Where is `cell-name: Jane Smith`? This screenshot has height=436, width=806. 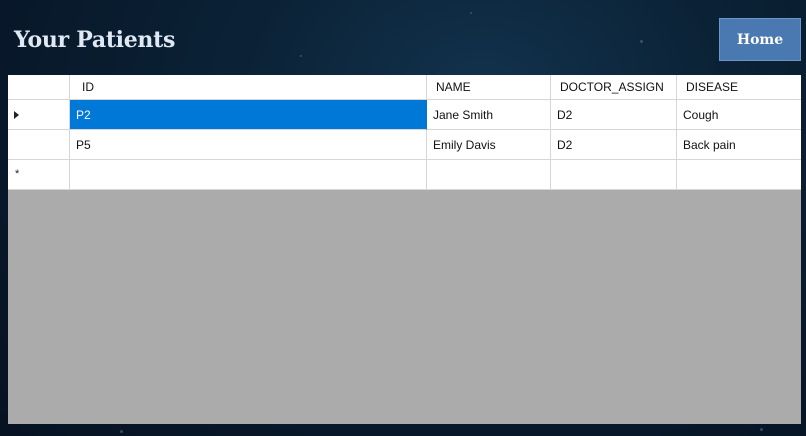
cell-name: Jane Smith is located at coordinates (489, 115).